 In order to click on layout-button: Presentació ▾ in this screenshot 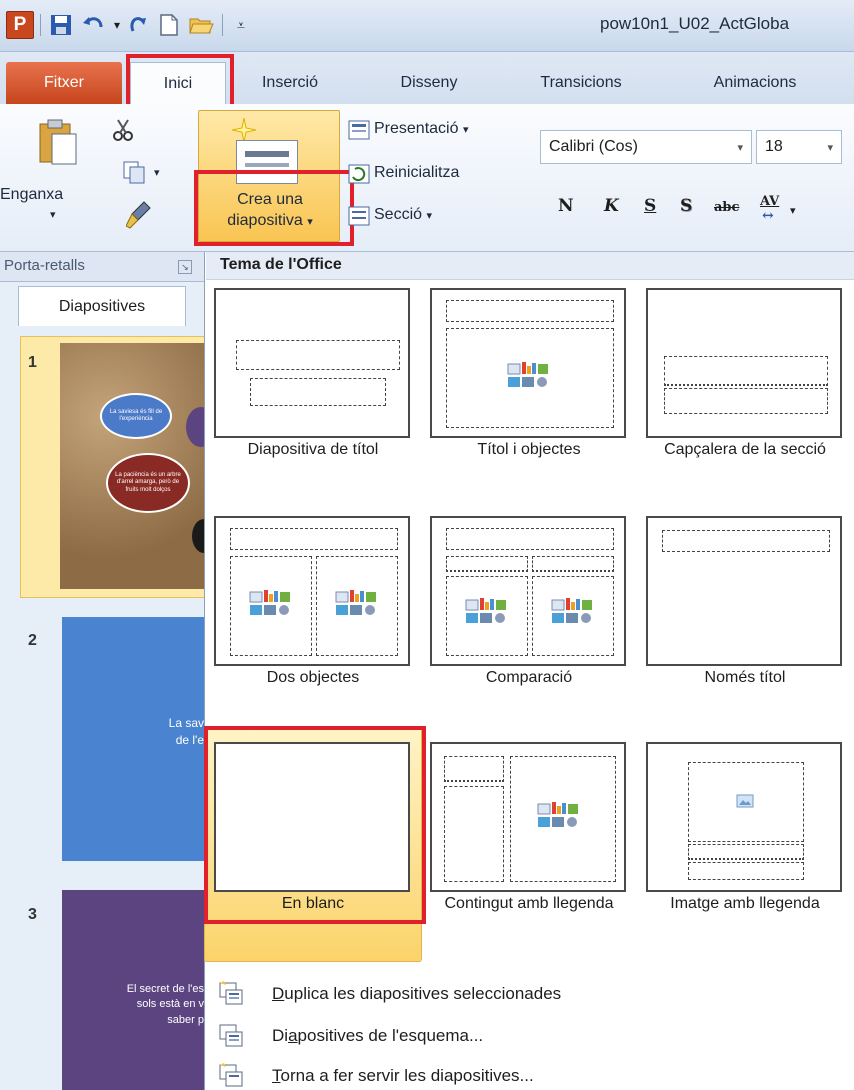, I will do `click(421, 129)`.